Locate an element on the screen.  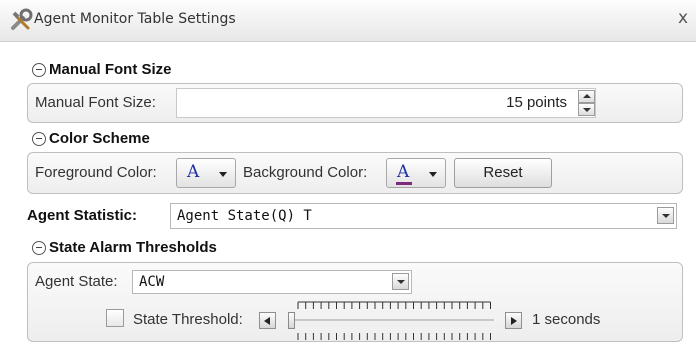
foreground-color-picker: A is located at coordinates (206, 173).